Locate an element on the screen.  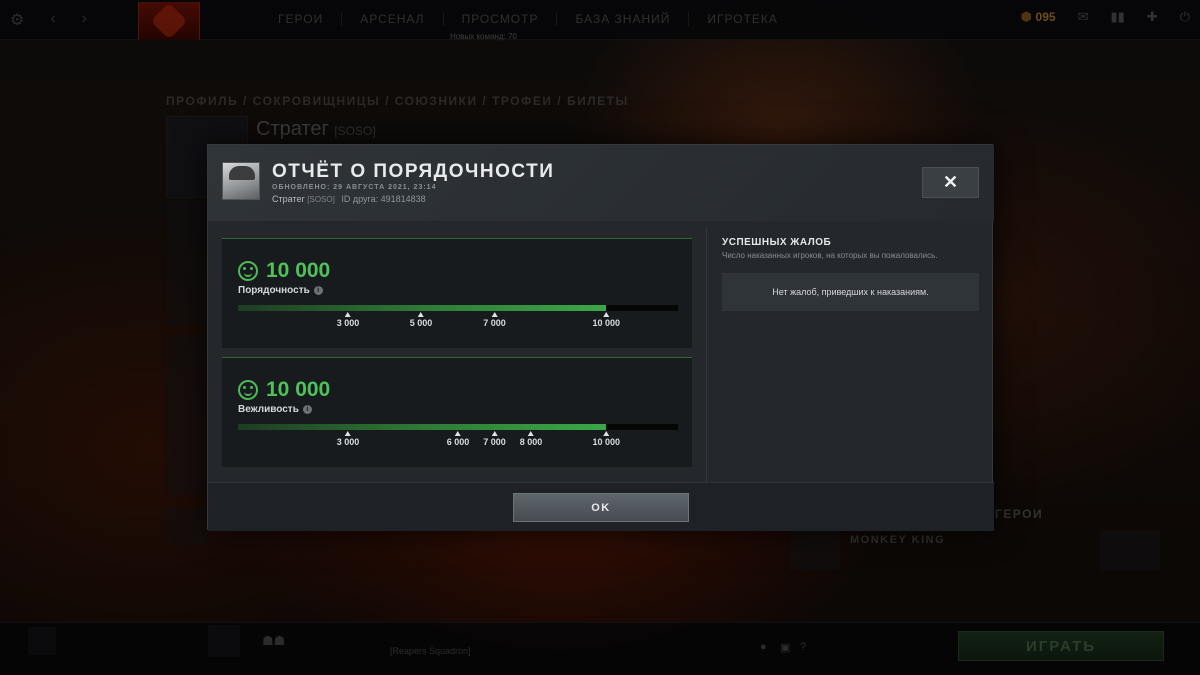
tick-label: 5 000 is located at coordinates (421, 323).